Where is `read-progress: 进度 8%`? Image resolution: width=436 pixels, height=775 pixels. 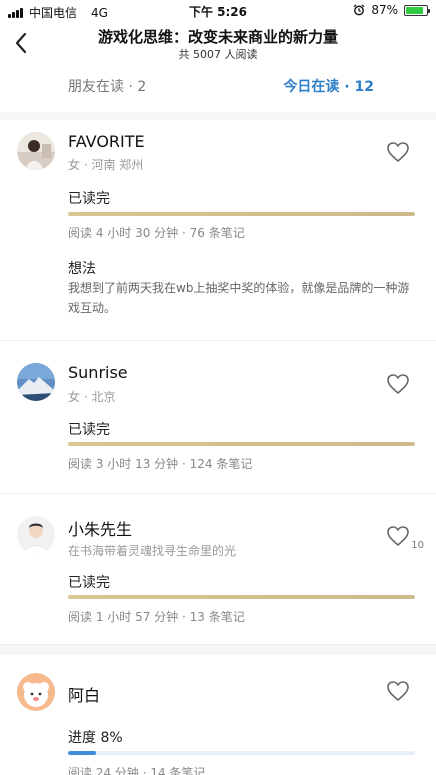
read-progress: 进度 8% is located at coordinates (95, 738).